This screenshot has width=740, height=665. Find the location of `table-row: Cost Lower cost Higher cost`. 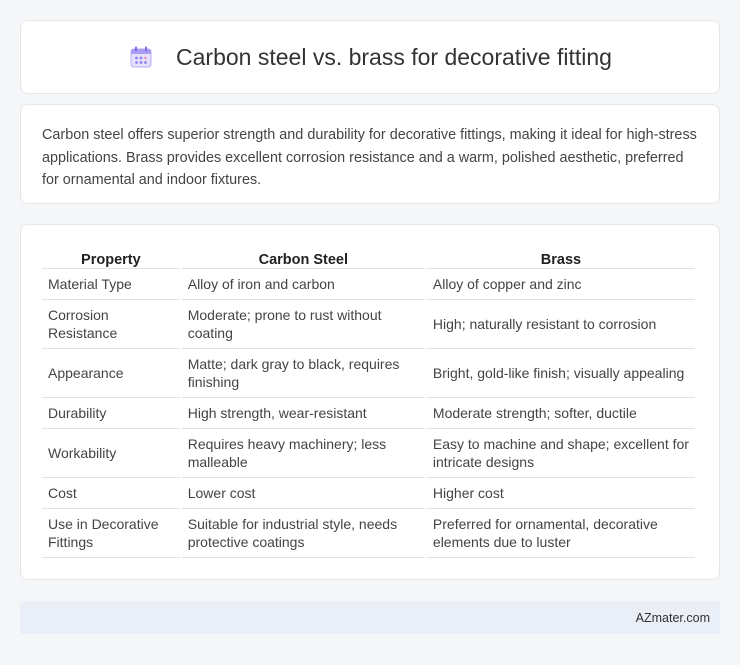

table-row: Cost Lower cost Higher cost is located at coordinates (368, 493).